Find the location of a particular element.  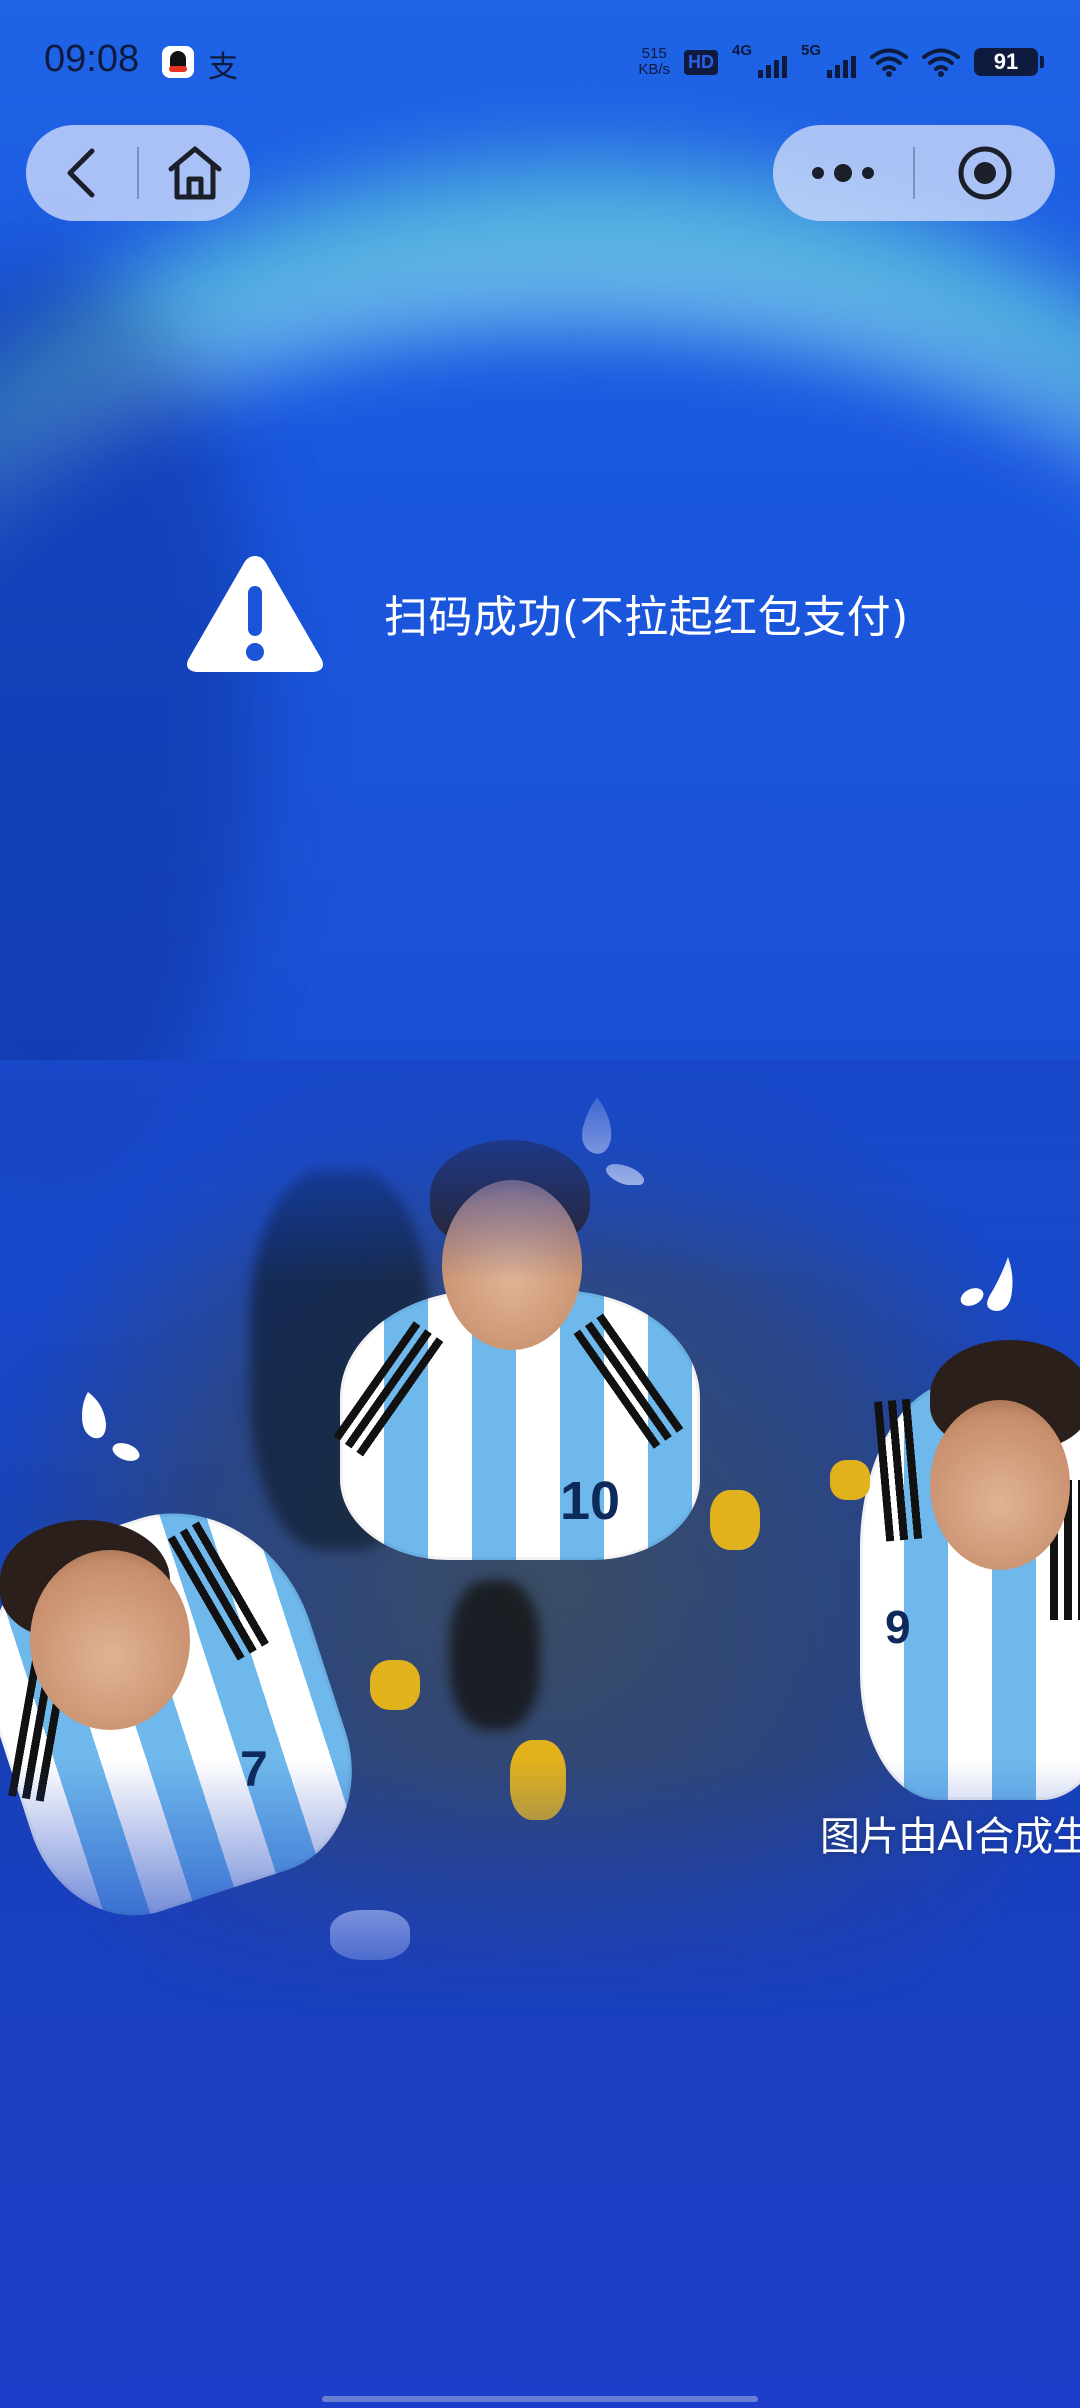

signal-5g-label: 5G is located at coordinates (811, 50).